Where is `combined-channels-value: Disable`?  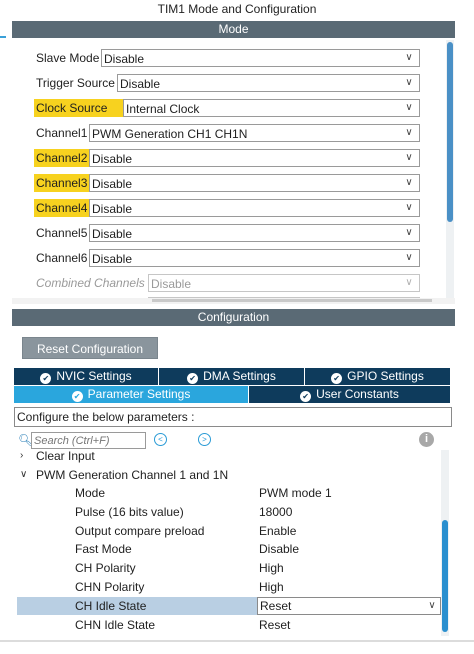
combined-channels-value: Disable is located at coordinates (171, 284).